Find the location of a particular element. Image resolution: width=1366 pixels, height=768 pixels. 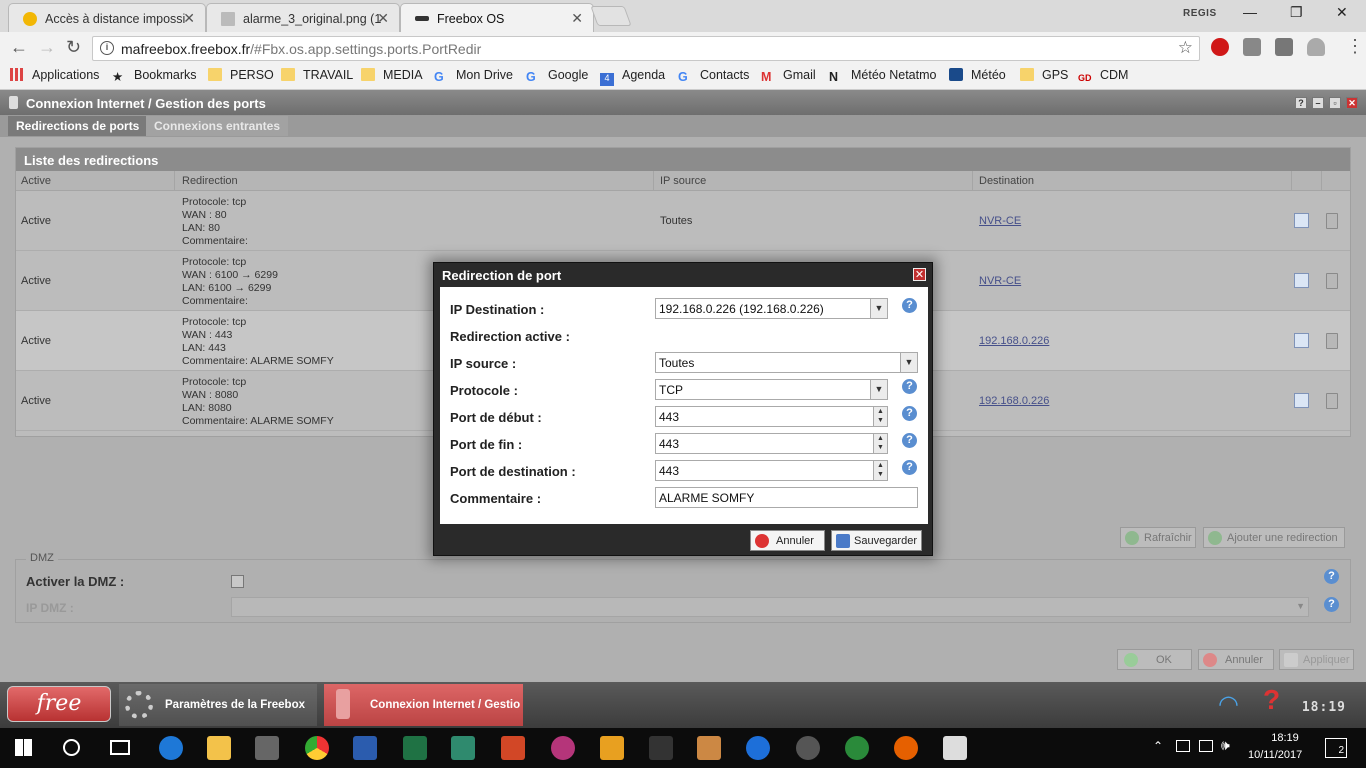

bookmark-cdm: GD CDM is located at coordinates (1103, 77).